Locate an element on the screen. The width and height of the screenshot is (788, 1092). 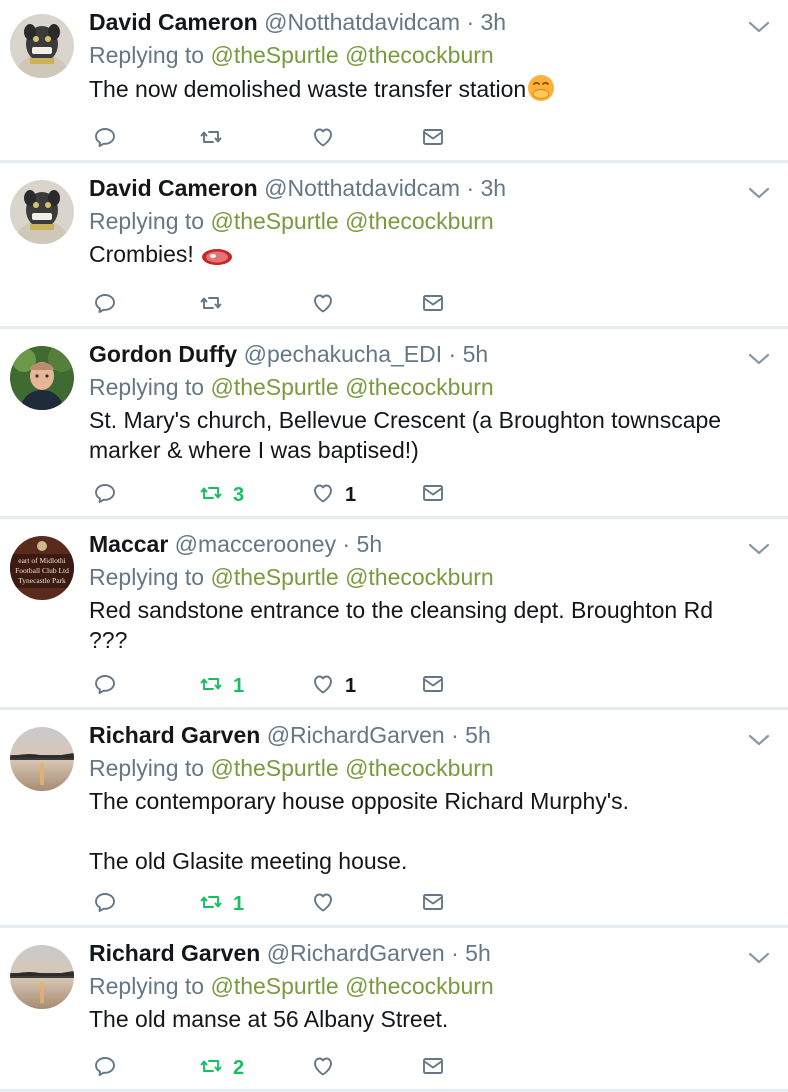
svg-text: Football Club Ltd is located at coordinates (42, 570).